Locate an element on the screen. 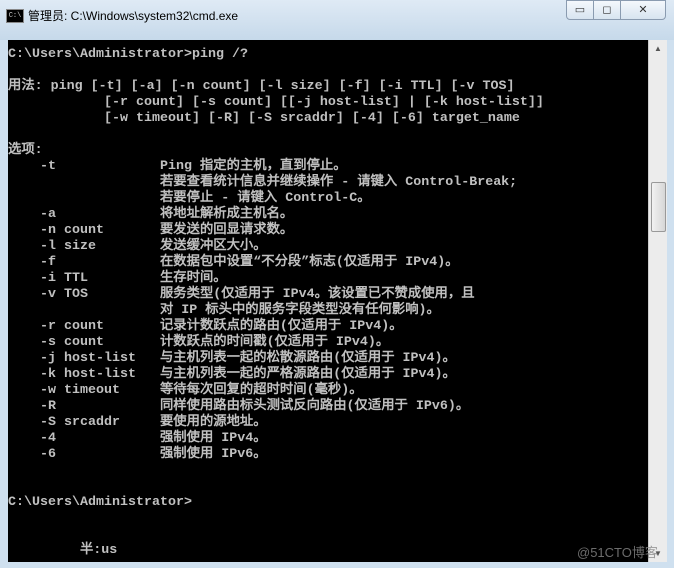  console-line: -j host-list 与主机列表一起的松散源路由(仅适用于 IPv4)。 is located at coordinates (232, 358).